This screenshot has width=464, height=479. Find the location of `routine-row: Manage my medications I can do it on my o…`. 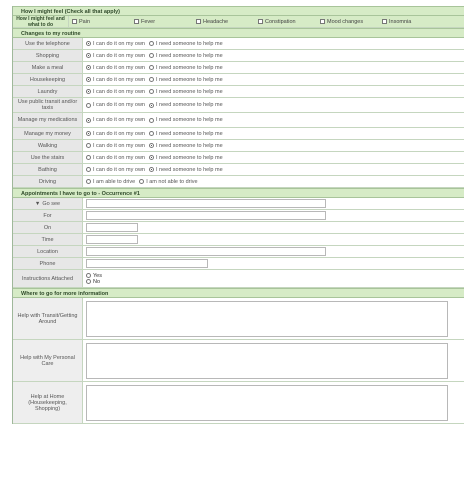

routine-row: Manage my medications I can do it on my o… is located at coordinates (238, 120).